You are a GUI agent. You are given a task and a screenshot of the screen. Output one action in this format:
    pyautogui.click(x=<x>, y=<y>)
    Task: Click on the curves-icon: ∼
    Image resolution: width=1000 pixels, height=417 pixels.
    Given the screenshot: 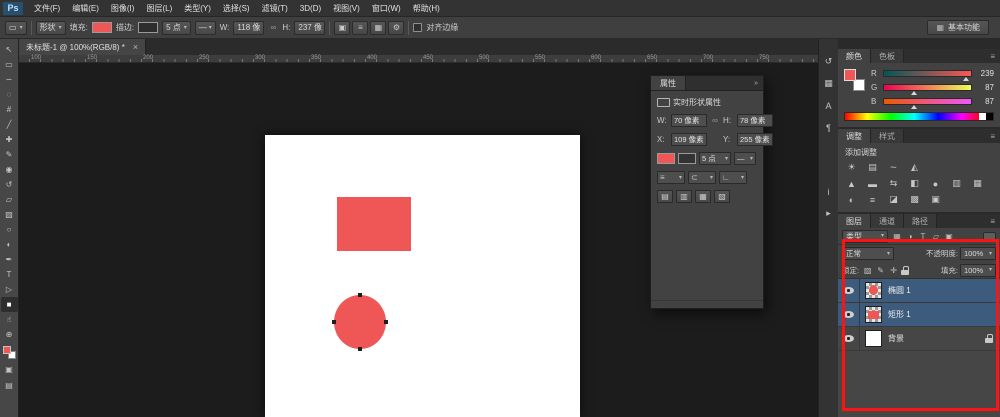 What is the action you would take?
    pyautogui.click(x=893, y=167)
    